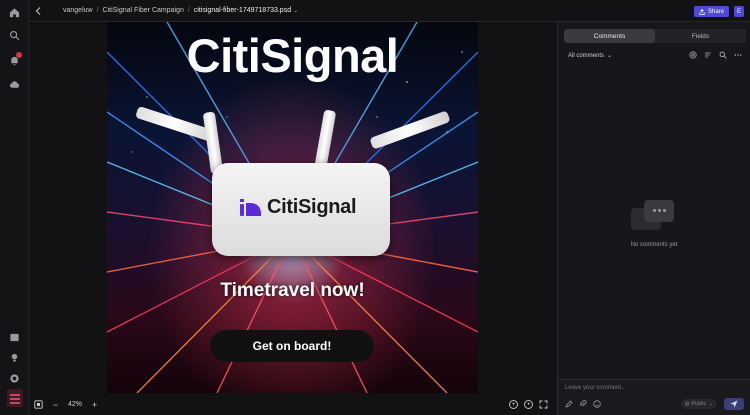  What do you see at coordinates (14, 357) in the screenshot?
I see `lightbulb-icon` at bounding box center [14, 357].